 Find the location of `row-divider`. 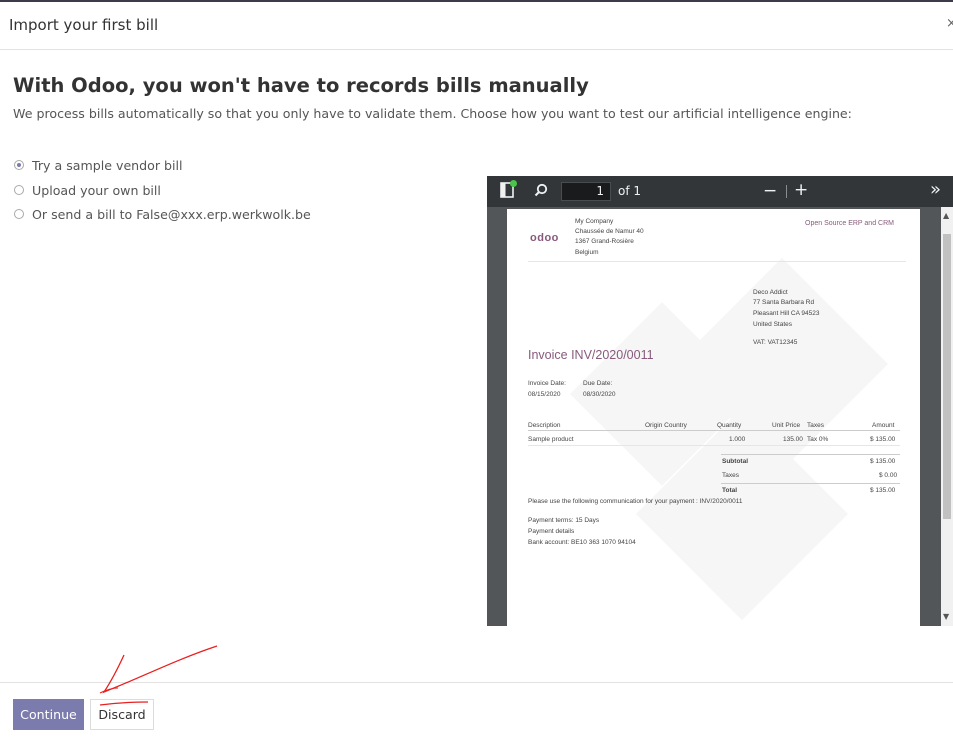

row-divider is located at coordinates (714, 445).